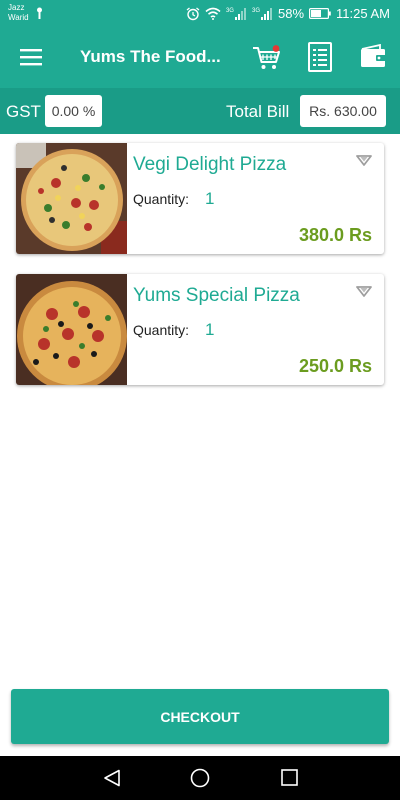  Describe the element at coordinates (255, 10) in the screenshot. I see `network-type-secondary: 3G` at that location.